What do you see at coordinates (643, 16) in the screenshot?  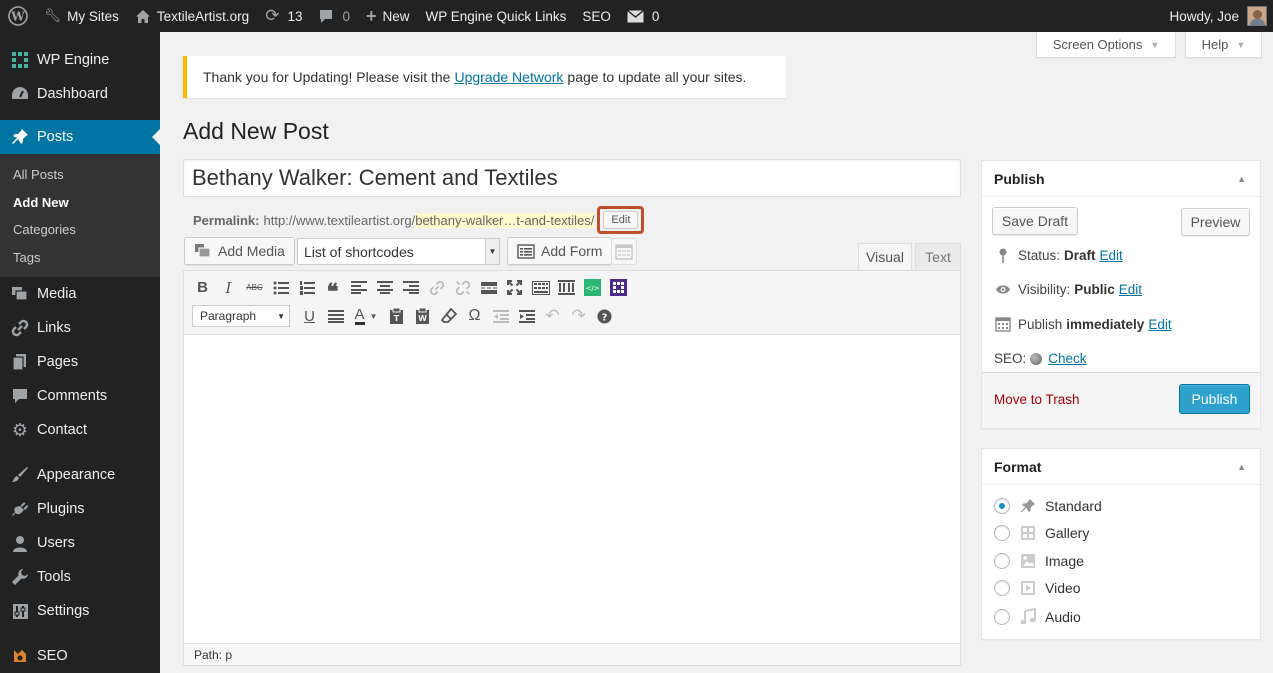 I see `mail-menu: 0` at bounding box center [643, 16].